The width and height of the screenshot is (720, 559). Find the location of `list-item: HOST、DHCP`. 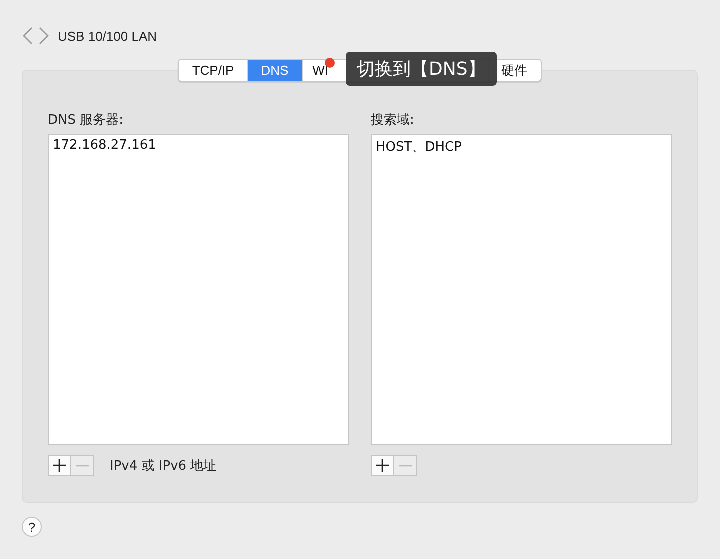

list-item: HOST、DHCP is located at coordinates (521, 146).